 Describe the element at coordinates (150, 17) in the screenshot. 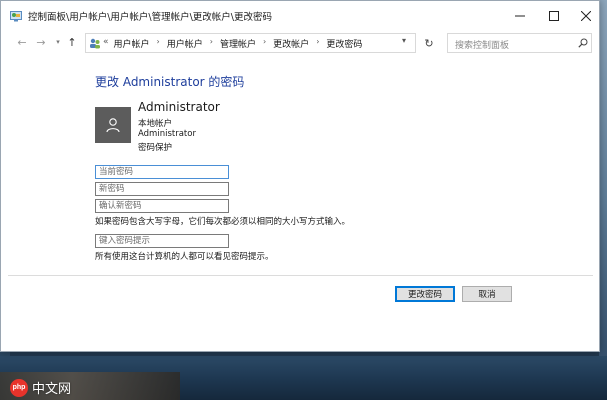

I see `window-title: 控制面板\用户帐户\用户帐户\管理帐户\更改帐户\更改密码` at that location.